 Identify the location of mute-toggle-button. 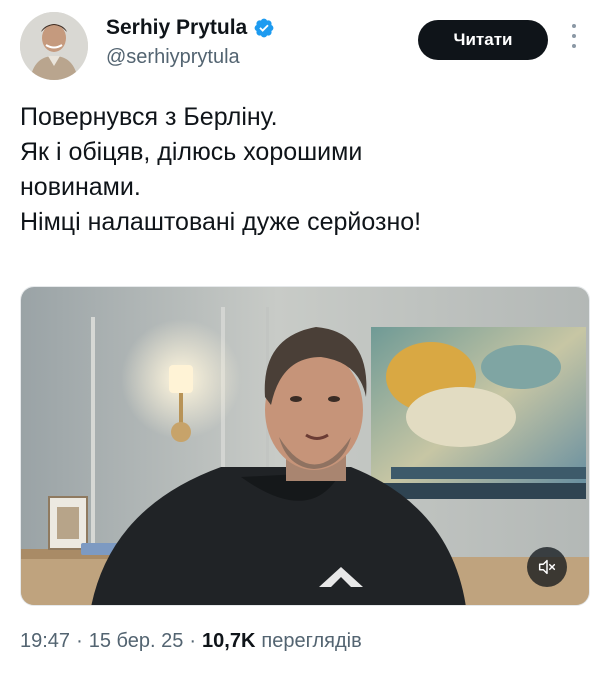
(547, 567).